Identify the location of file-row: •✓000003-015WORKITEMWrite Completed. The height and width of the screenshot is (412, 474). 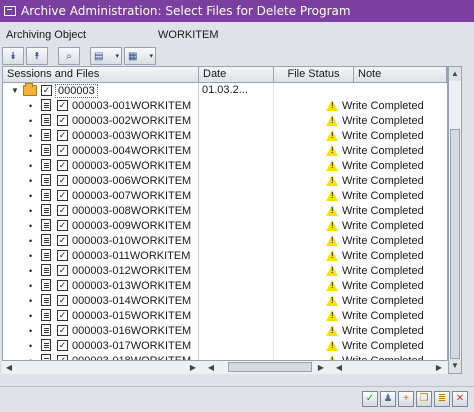
(225, 315).